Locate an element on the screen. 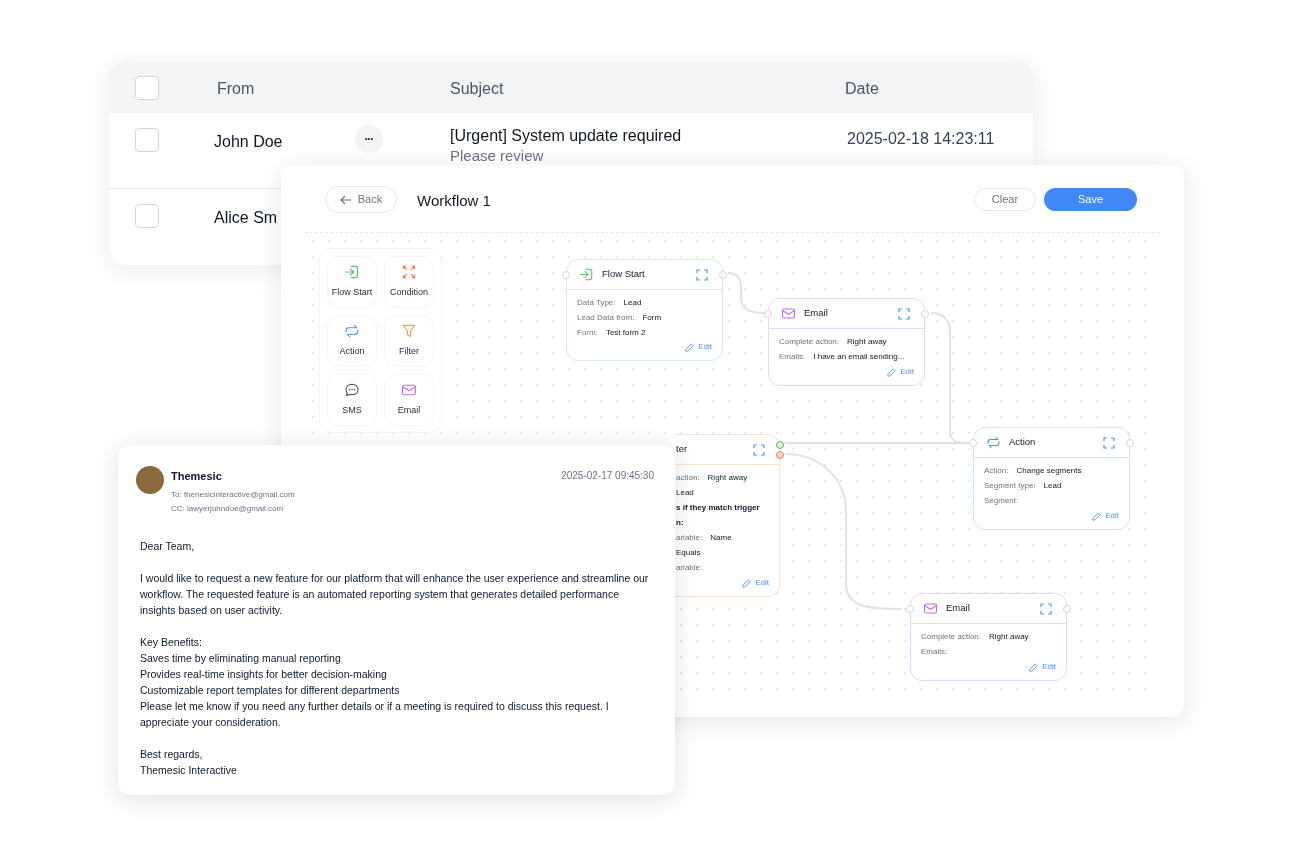 This screenshot has width=1290, height=858. body-text: Customizable report templates for different departments is located at coordinates (270, 690).